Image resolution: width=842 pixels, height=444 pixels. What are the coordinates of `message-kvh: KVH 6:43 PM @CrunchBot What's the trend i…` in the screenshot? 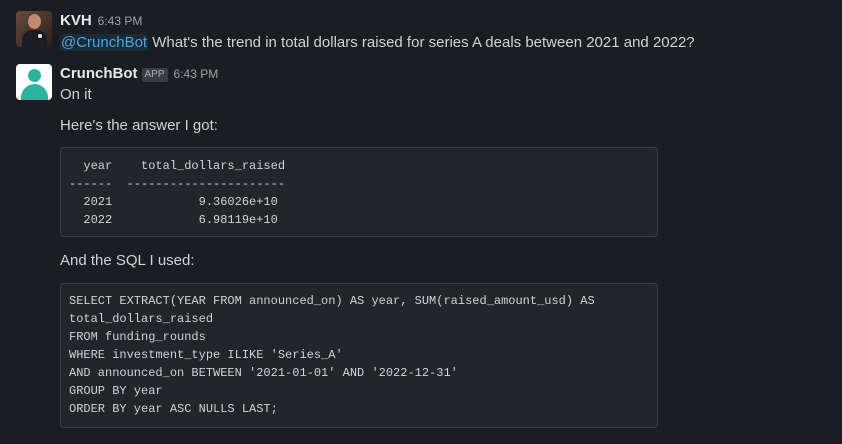 It's located at (429, 31).